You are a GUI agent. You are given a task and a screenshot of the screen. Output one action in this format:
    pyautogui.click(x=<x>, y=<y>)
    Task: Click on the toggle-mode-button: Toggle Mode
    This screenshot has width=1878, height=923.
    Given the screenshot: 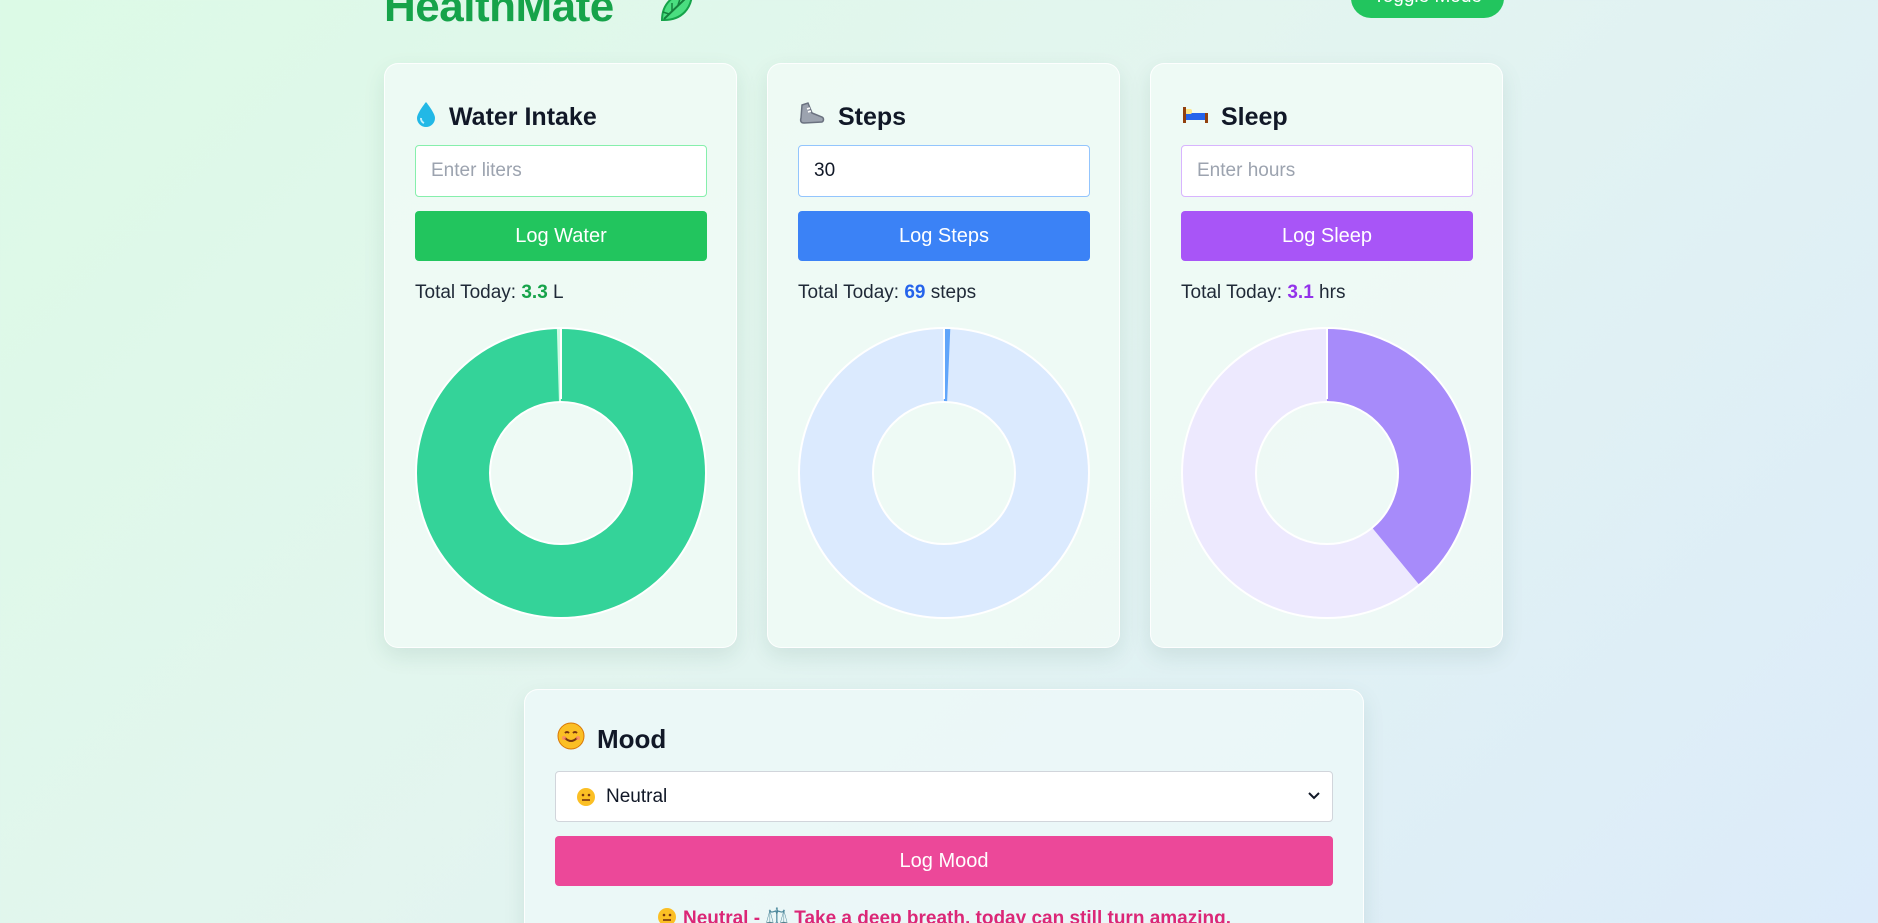 What is the action you would take?
    pyautogui.click(x=1427, y=9)
    